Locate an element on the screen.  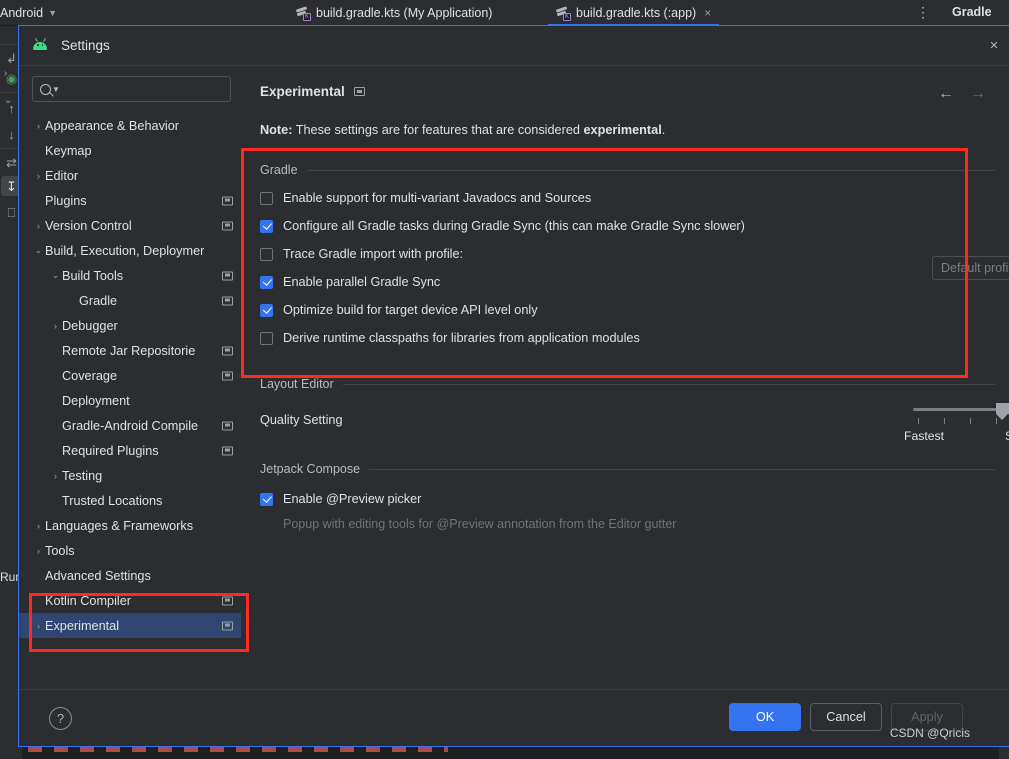
settings-tree-item-deployment: Deployment is located at coordinates (130, 400).